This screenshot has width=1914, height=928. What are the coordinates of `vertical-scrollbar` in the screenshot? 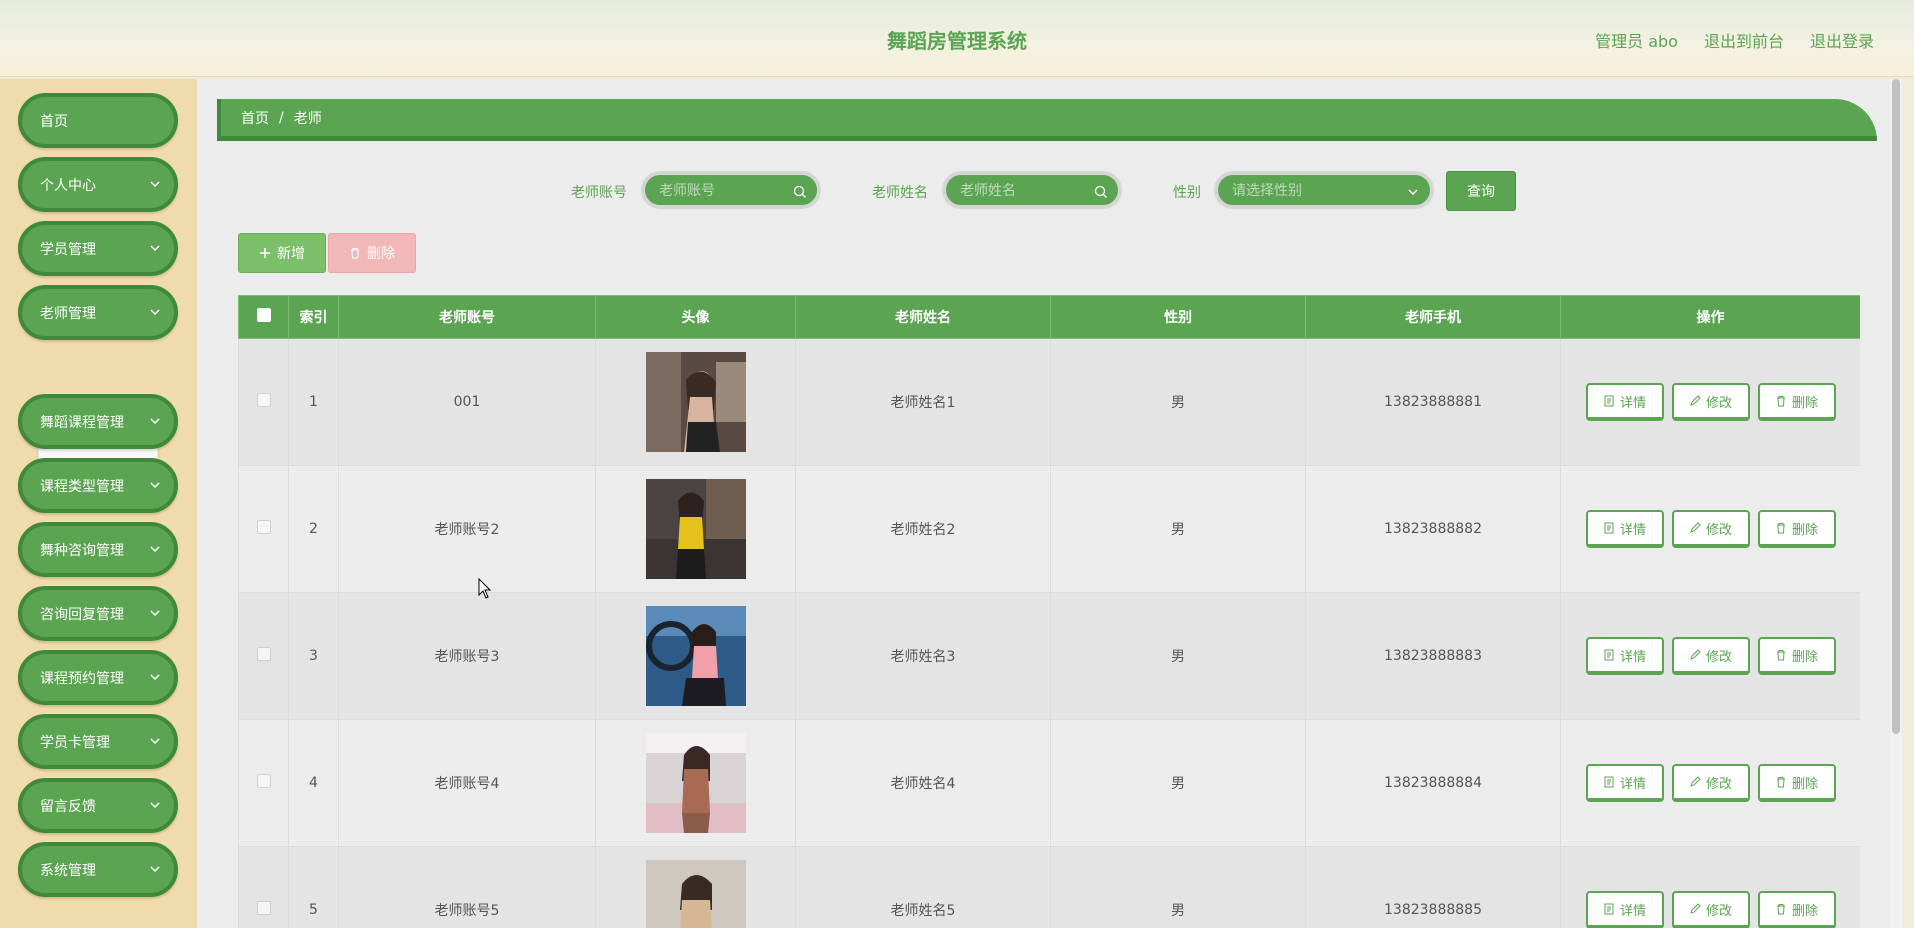 It's located at (1896, 503).